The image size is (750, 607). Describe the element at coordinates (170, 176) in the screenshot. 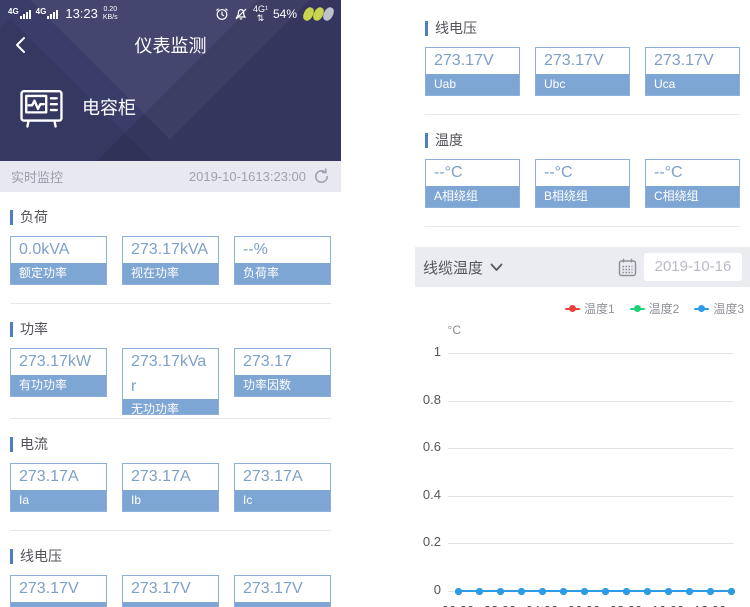

I see `realtime-monitor-bar: 实时监控 2019-10-1613:23:00` at that location.